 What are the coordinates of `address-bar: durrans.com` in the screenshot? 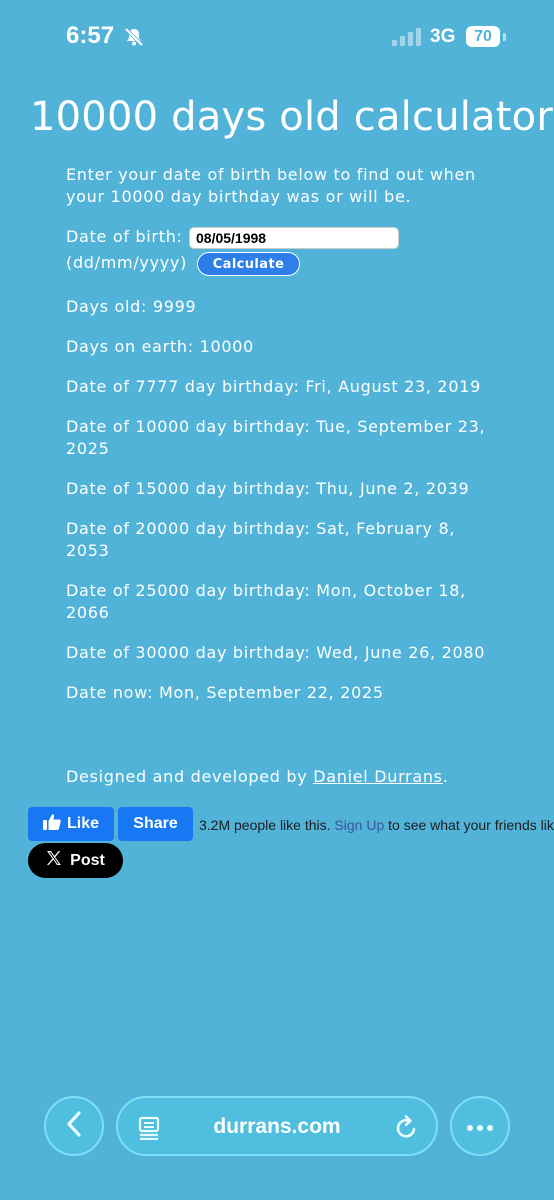 It's located at (277, 1126).